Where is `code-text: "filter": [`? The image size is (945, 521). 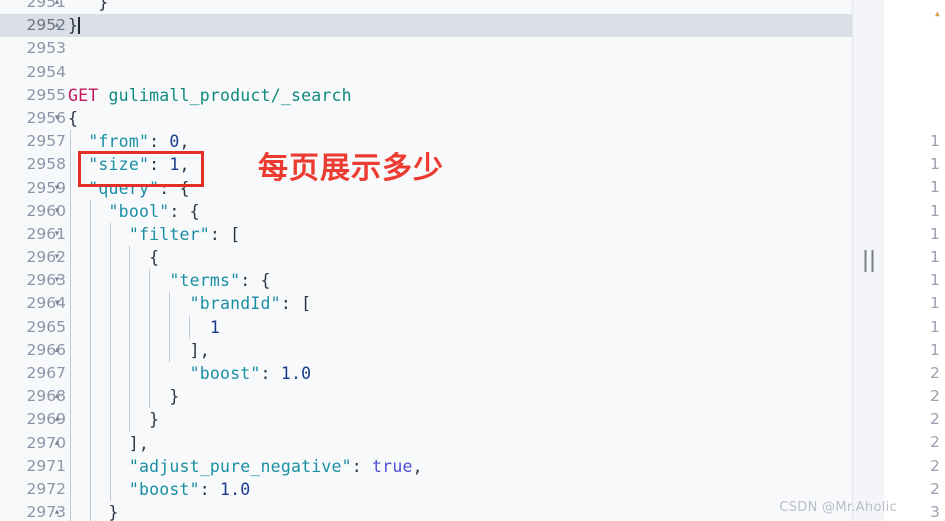
code-text: "filter": [ is located at coordinates (154, 234).